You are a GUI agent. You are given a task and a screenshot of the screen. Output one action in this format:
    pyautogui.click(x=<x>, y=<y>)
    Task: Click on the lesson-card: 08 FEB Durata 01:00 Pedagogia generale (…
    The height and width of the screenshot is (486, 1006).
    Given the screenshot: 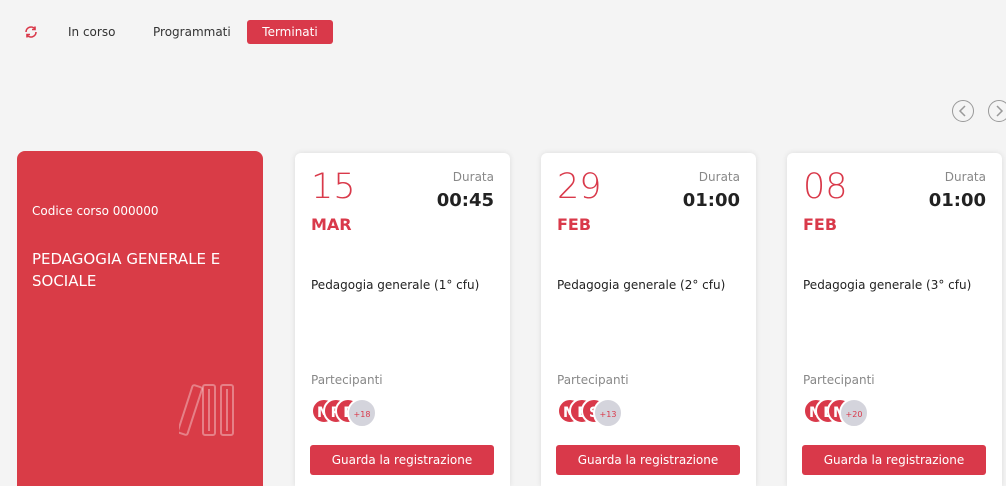 What is the action you would take?
    pyautogui.click(x=894, y=319)
    